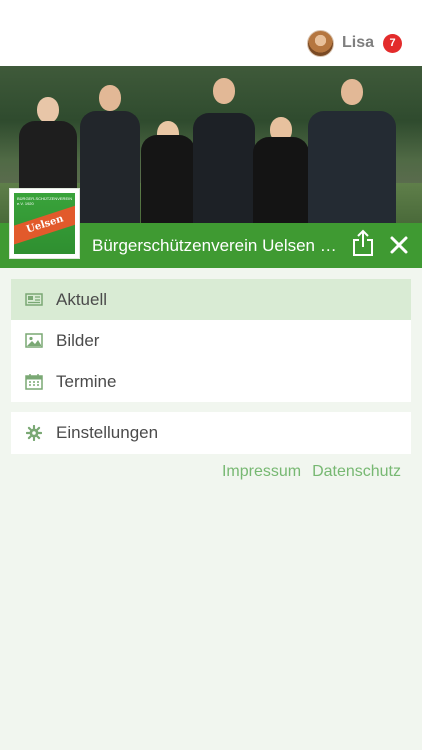 This screenshot has width=422, height=750. Describe the element at coordinates (211, 33) in the screenshot. I see `top-bar: Lisa 7` at that location.